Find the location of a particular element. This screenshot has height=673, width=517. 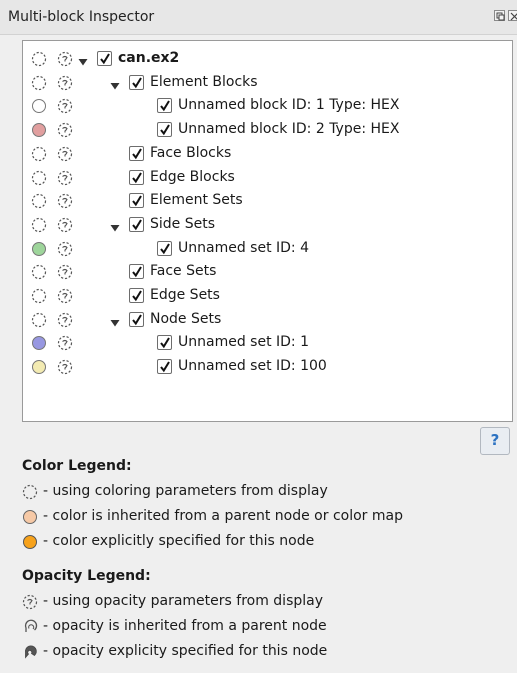

opacity-inherited-icon is located at coordinates (30, 627).